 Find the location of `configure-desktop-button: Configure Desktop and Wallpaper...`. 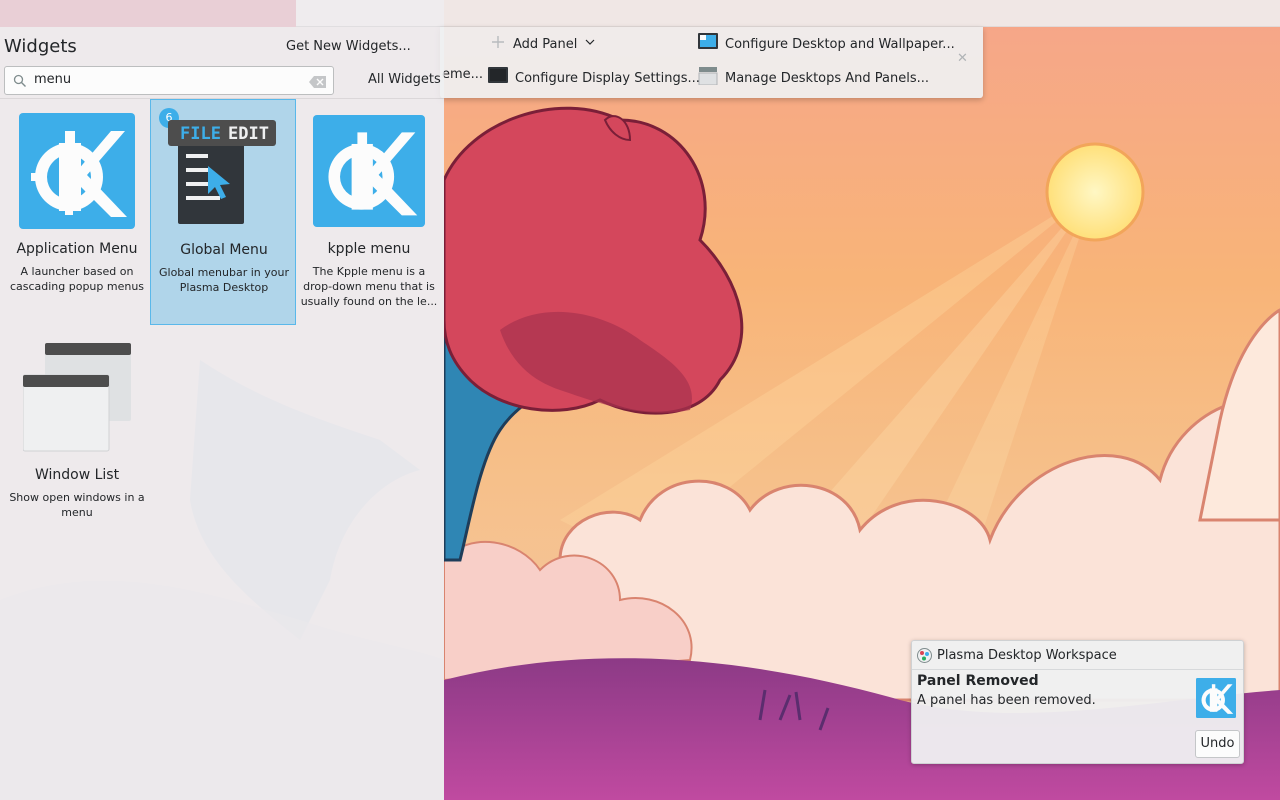

configure-desktop-button: Configure Desktop and Wallpaper... is located at coordinates (826, 44).